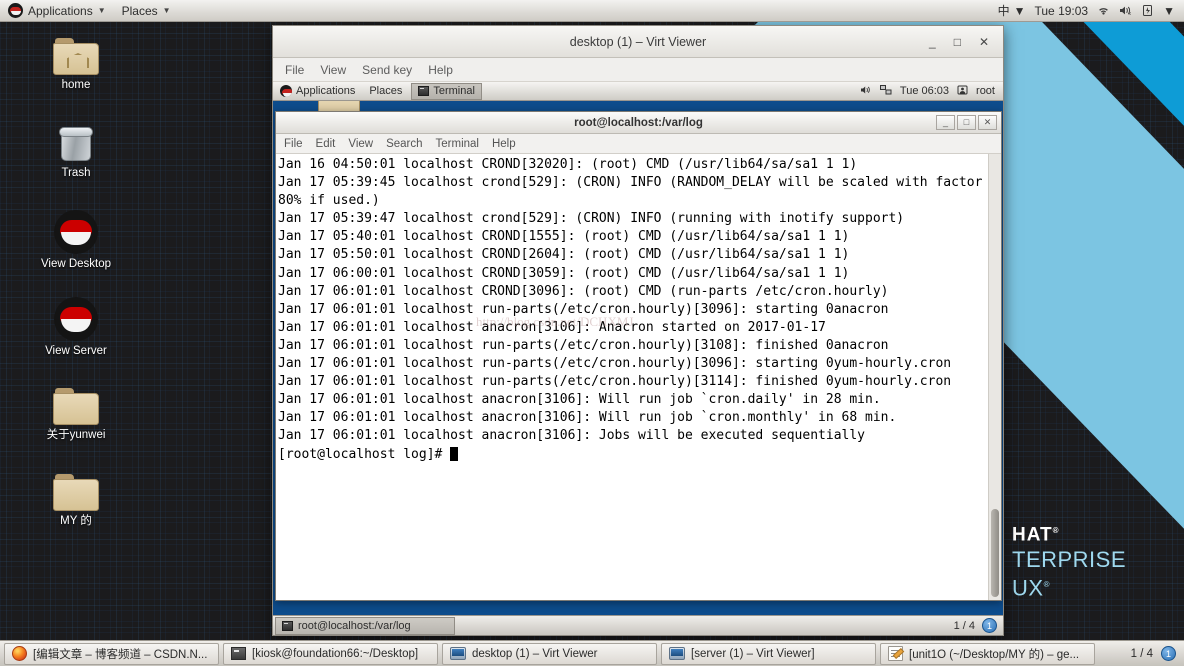  What do you see at coordinates (76, 85) in the screenshot?
I see `desktop-icon-label: home` at bounding box center [76, 85].